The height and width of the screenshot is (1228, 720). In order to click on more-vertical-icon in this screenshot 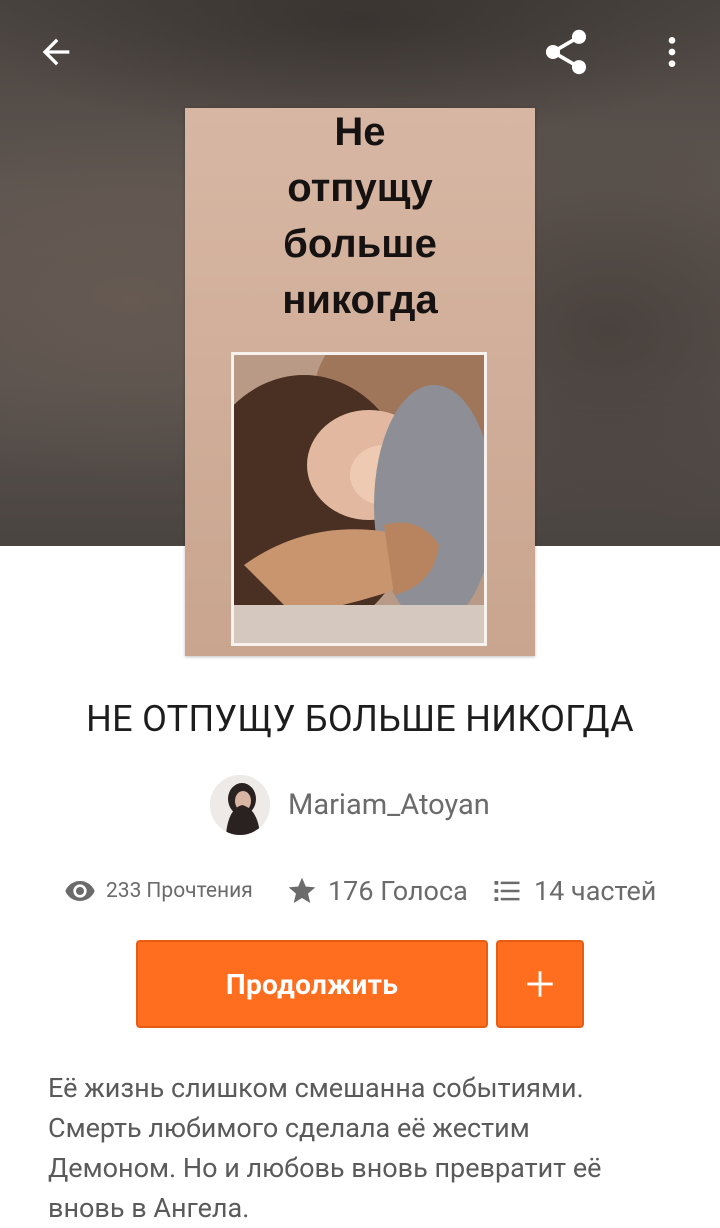, I will do `click(672, 52)`.